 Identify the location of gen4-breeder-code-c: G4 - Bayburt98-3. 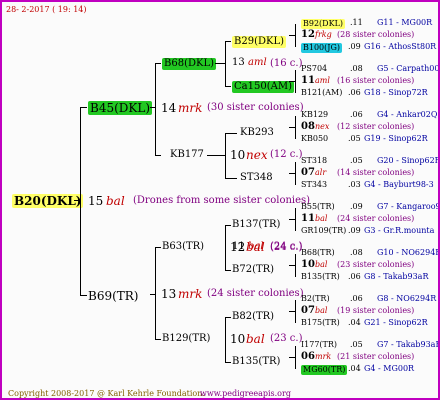
(399, 184).